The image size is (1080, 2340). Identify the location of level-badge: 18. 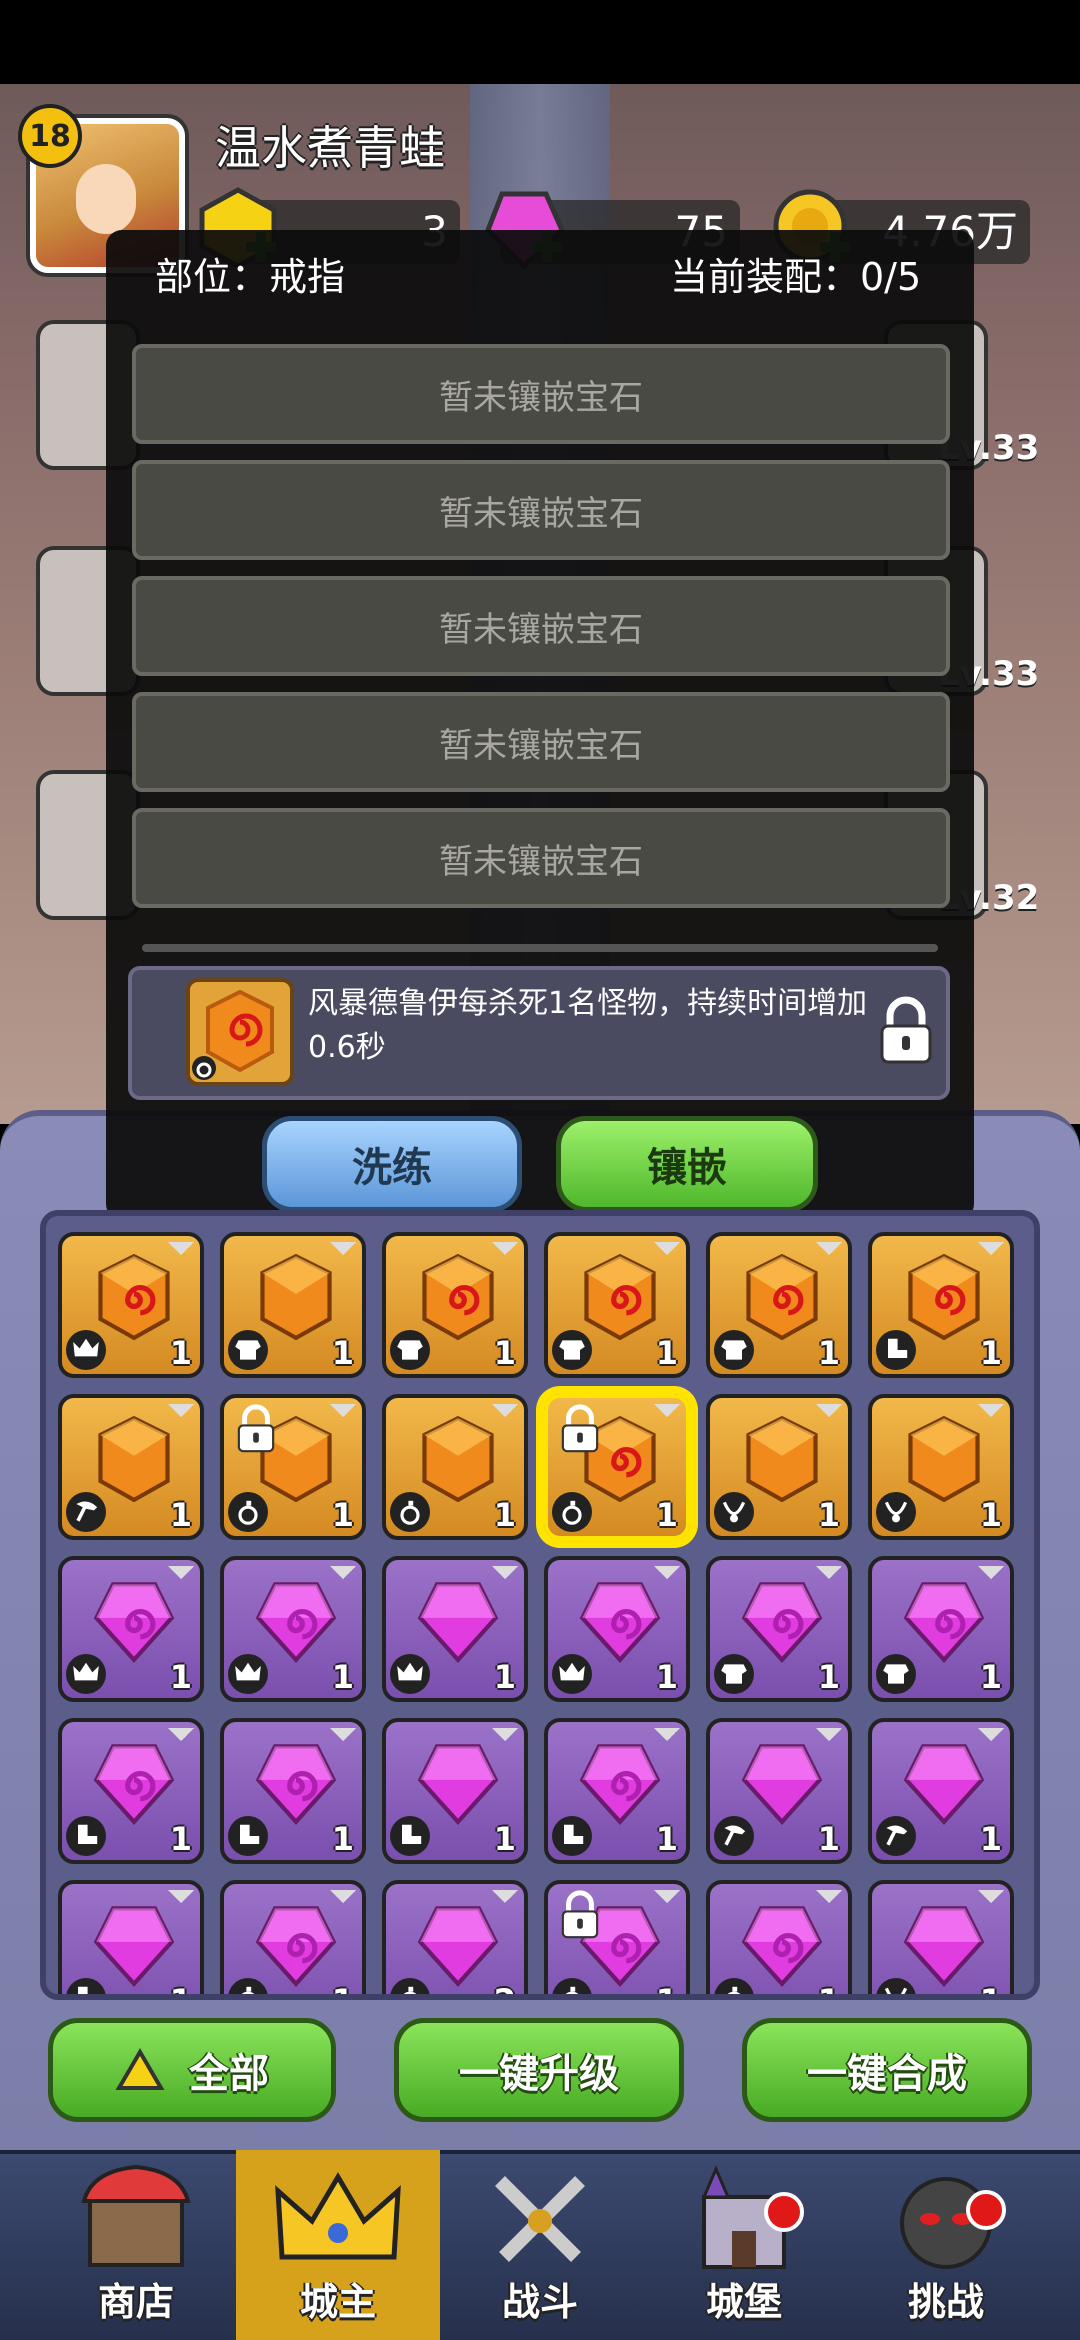
(50, 136).